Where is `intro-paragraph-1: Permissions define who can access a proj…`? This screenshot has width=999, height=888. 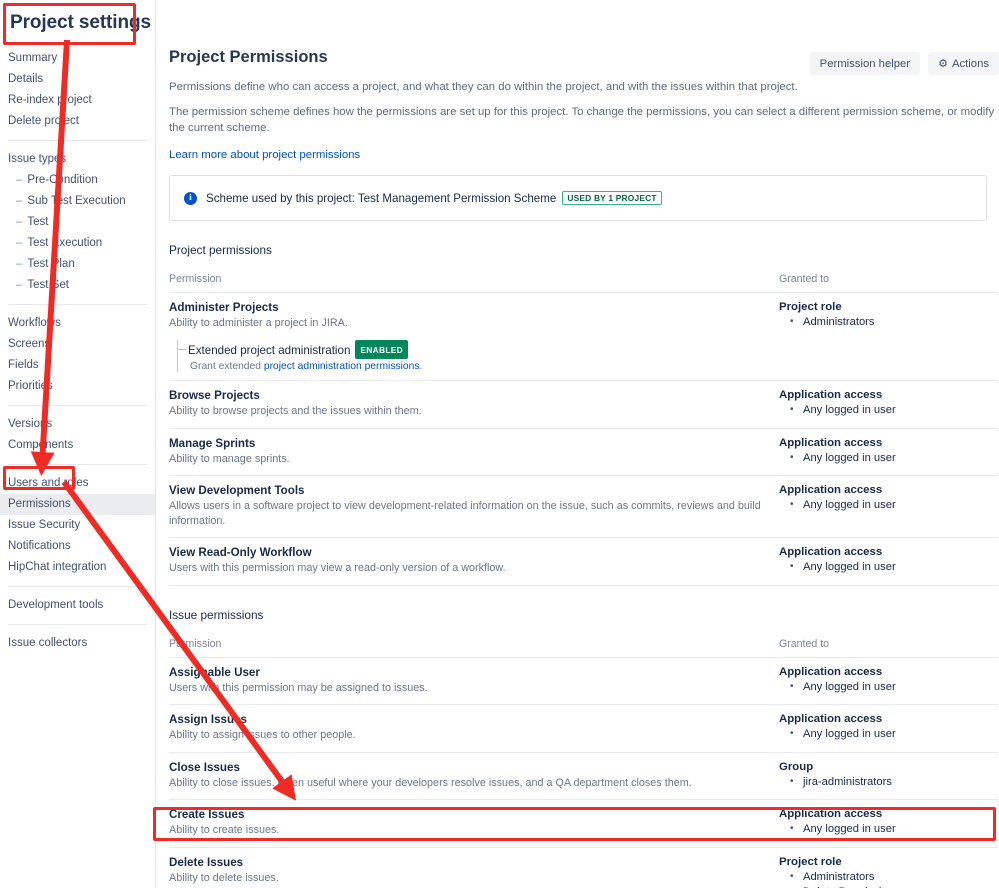 intro-paragraph-1: Permissions define who can access a proj… is located at coordinates (483, 87).